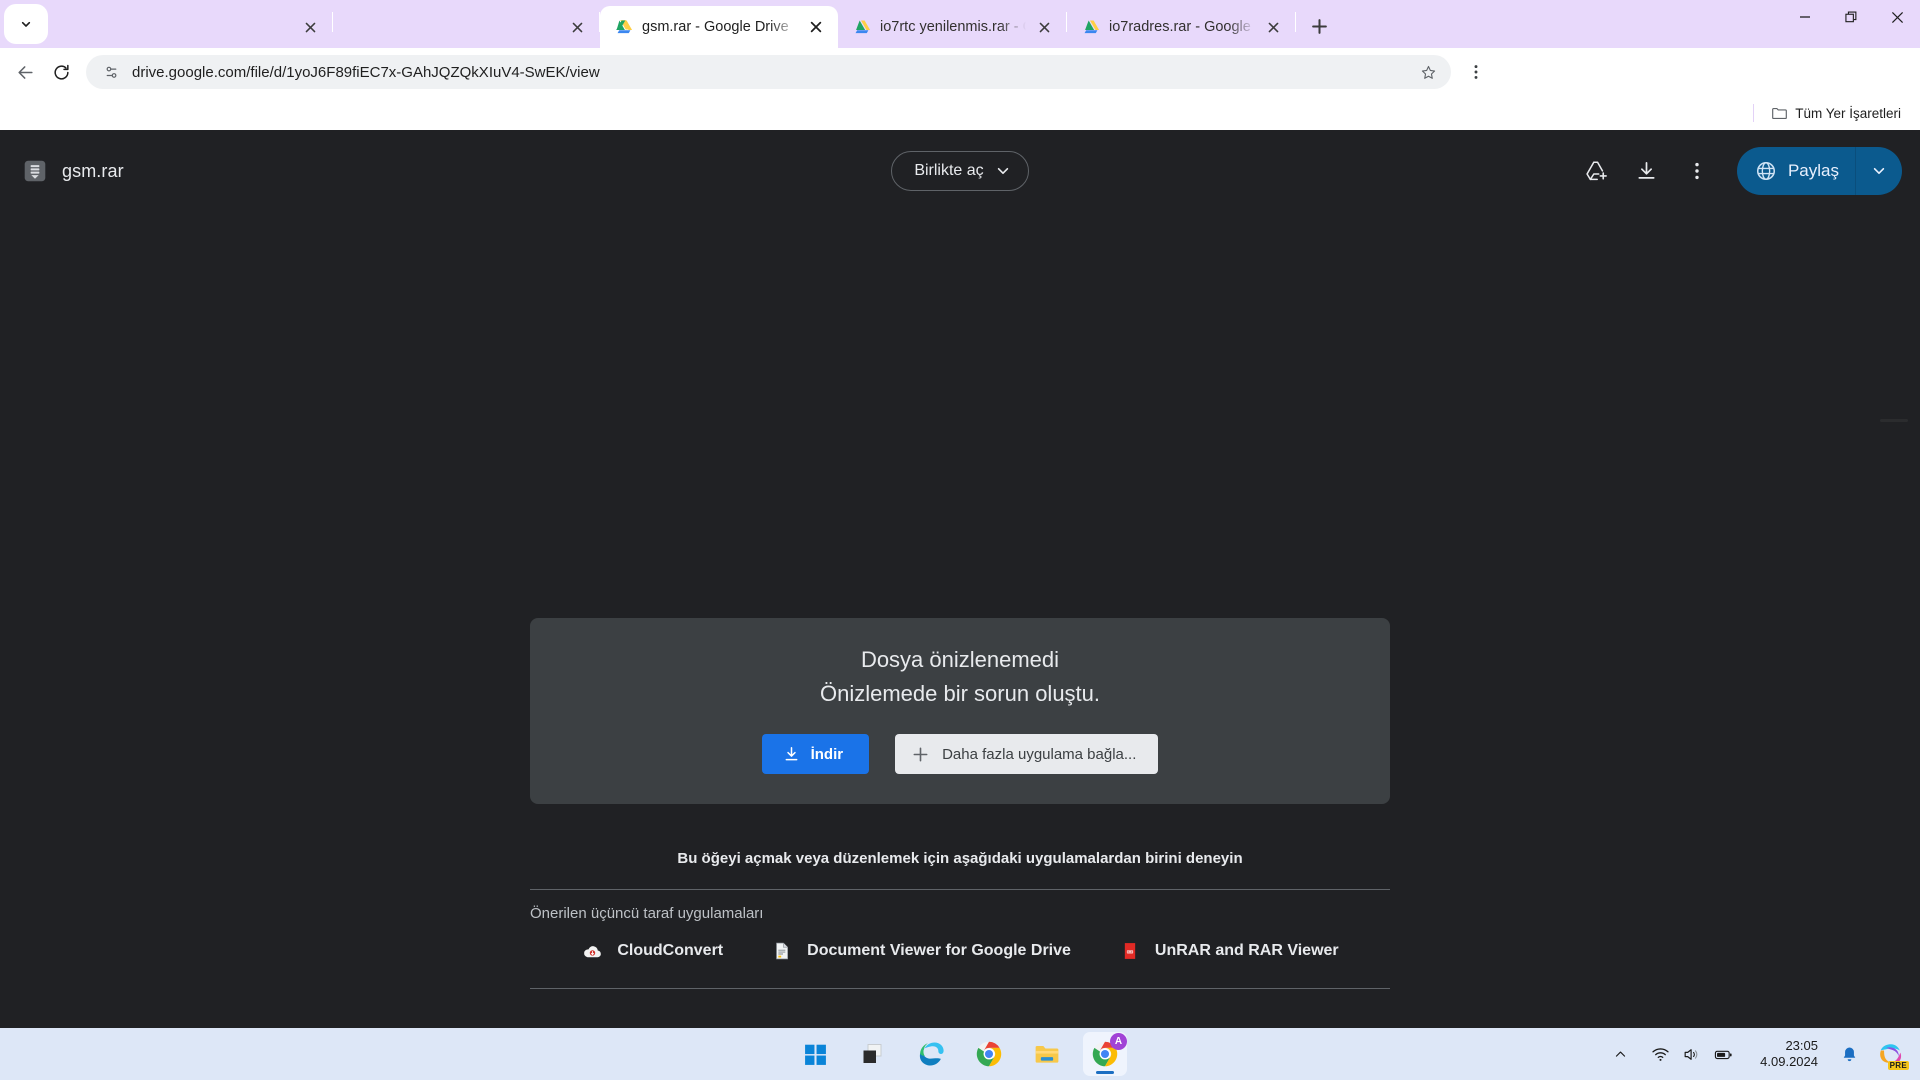 Image resolution: width=1920 pixels, height=1080 pixels. I want to click on rar-file-icon: RAR, so click(1130, 951).